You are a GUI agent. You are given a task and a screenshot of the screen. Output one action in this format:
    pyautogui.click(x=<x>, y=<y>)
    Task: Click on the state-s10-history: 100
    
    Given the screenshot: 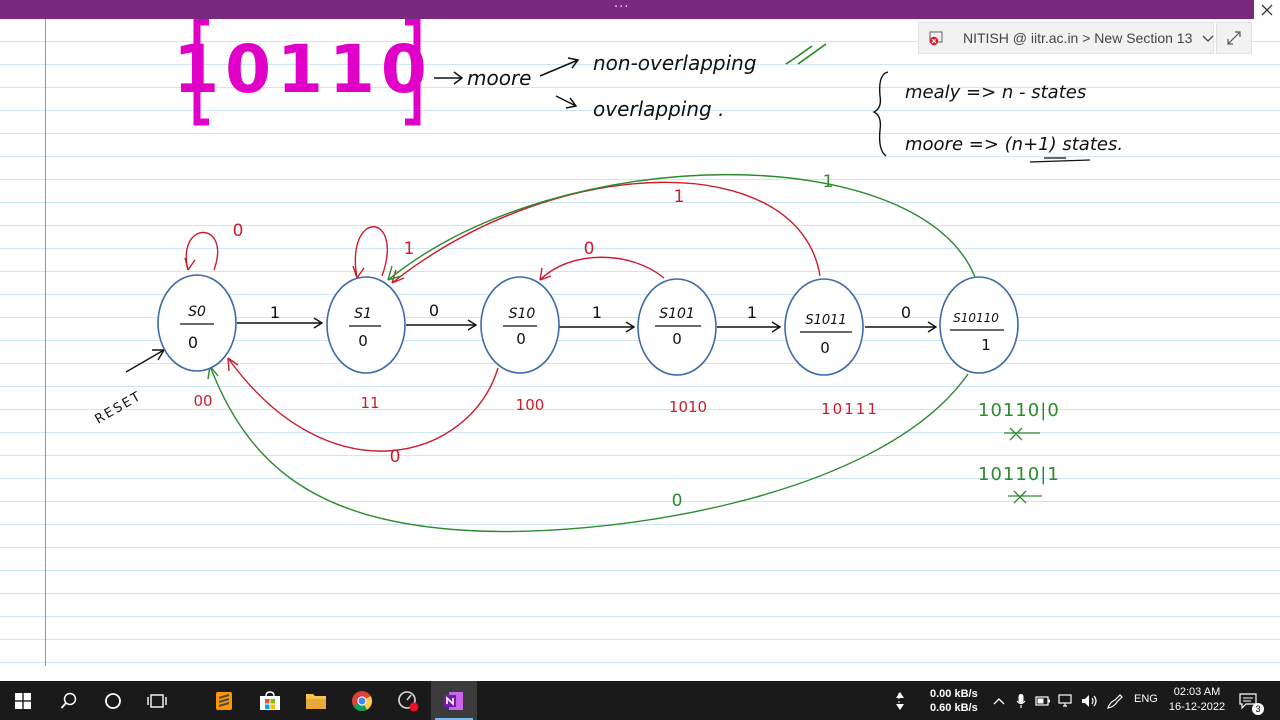 What is the action you would take?
    pyautogui.click(x=530, y=405)
    